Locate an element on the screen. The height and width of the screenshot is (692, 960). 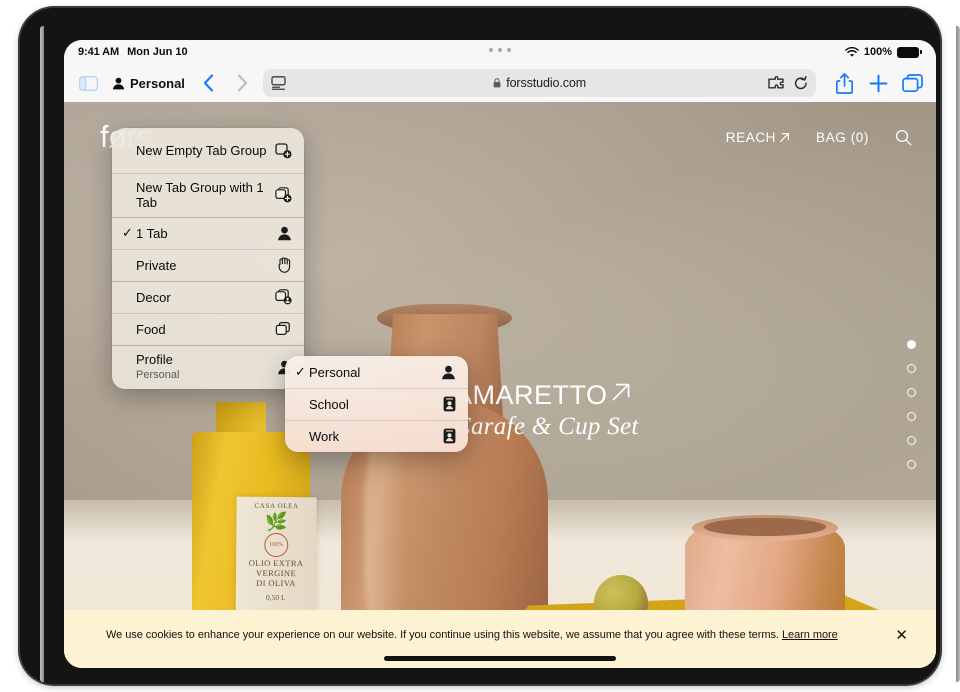
hero-title-row: AMARETTO is located at coordinates (546, 395).